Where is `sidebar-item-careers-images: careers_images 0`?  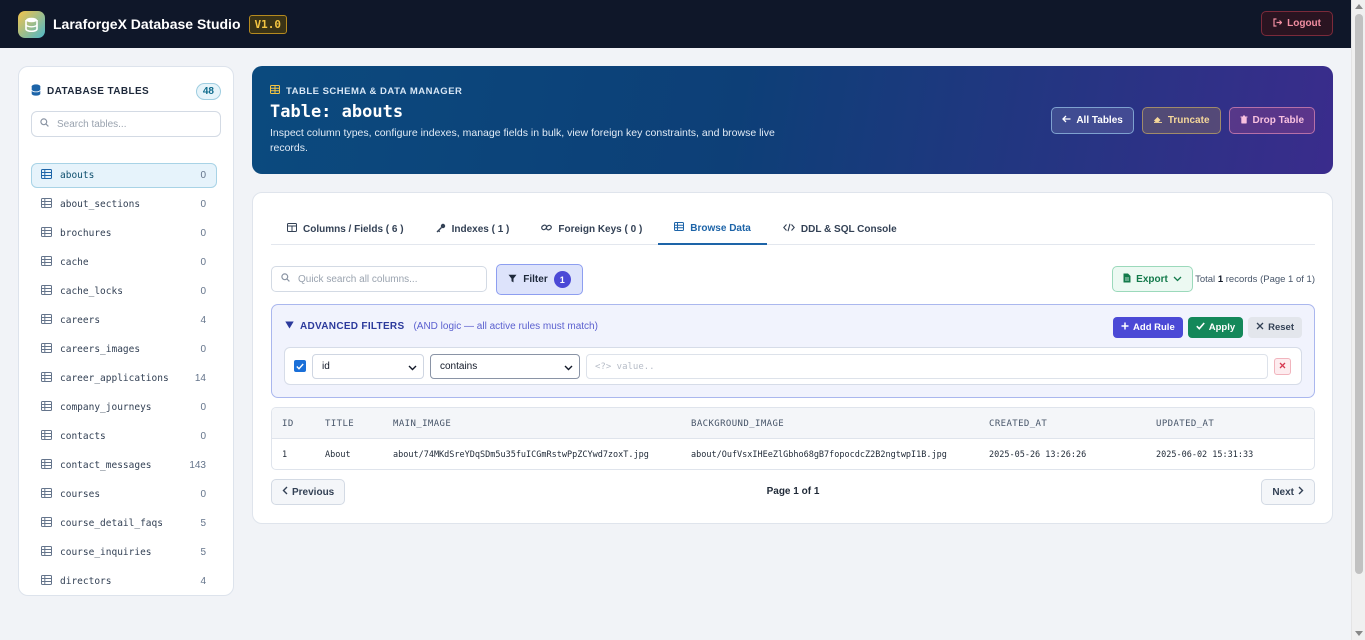 sidebar-item-careers-images: careers_images 0 is located at coordinates (124, 349).